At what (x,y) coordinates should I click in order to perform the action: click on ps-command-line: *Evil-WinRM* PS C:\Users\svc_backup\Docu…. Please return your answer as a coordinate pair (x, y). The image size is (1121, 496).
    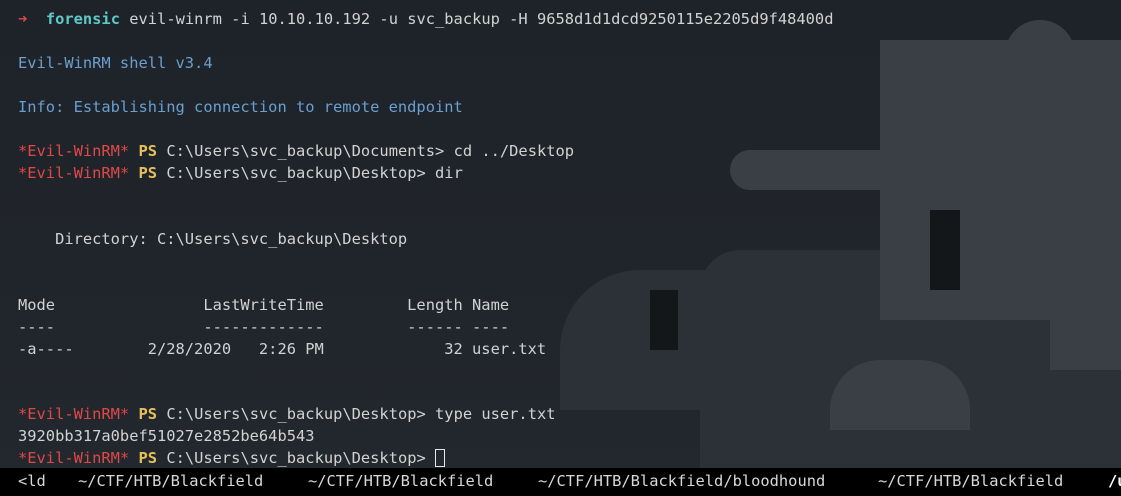
    Looking at the image, I should click on (296, 151).